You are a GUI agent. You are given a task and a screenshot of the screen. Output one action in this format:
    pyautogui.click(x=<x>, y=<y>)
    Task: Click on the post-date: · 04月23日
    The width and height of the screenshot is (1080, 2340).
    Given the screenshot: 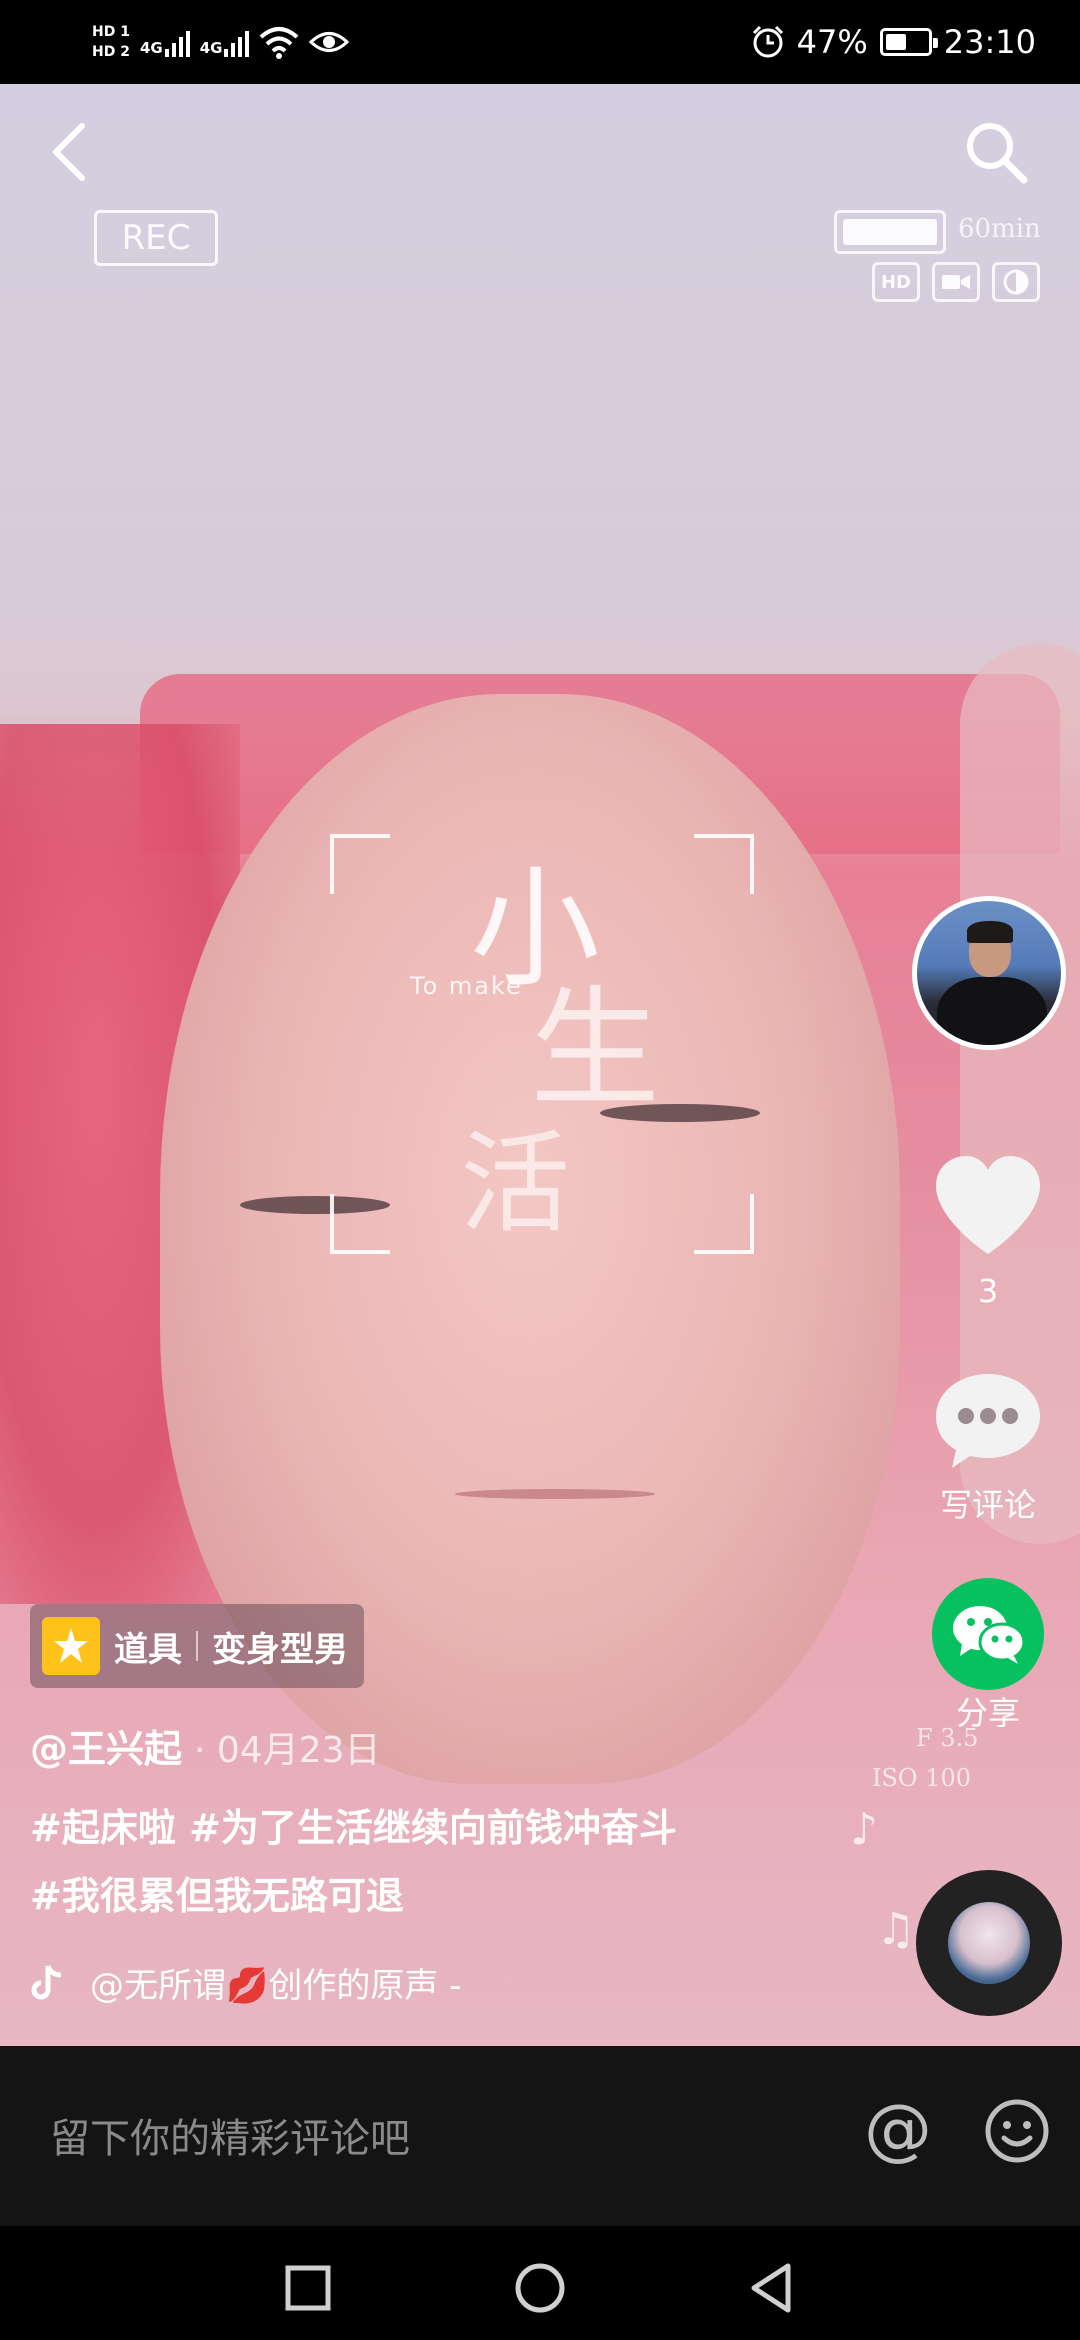 What is the action you would take?
    pyautogui.click(x=287, y=1750)
    